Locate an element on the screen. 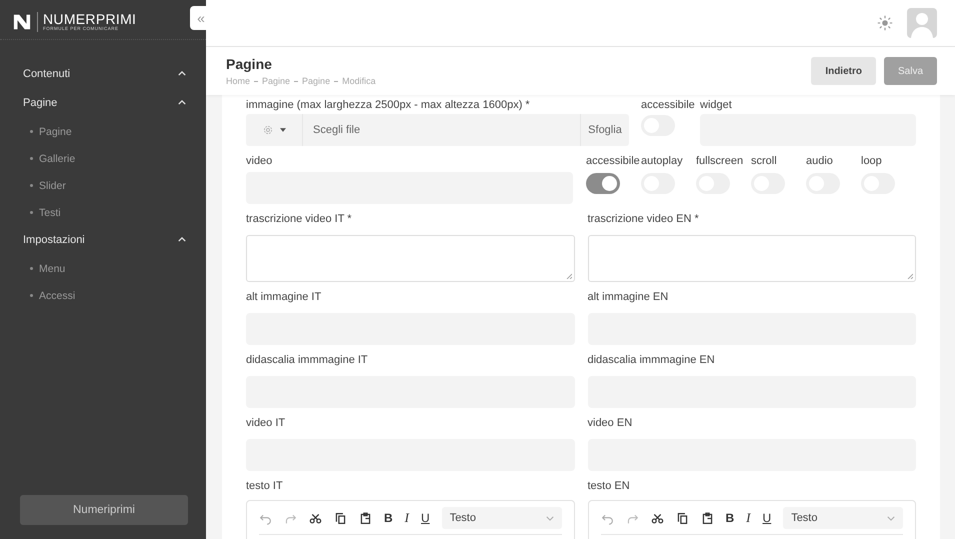 The width and height of the screenshot is (955, 539). field-label: video EN is located at coordinates (611, 423).